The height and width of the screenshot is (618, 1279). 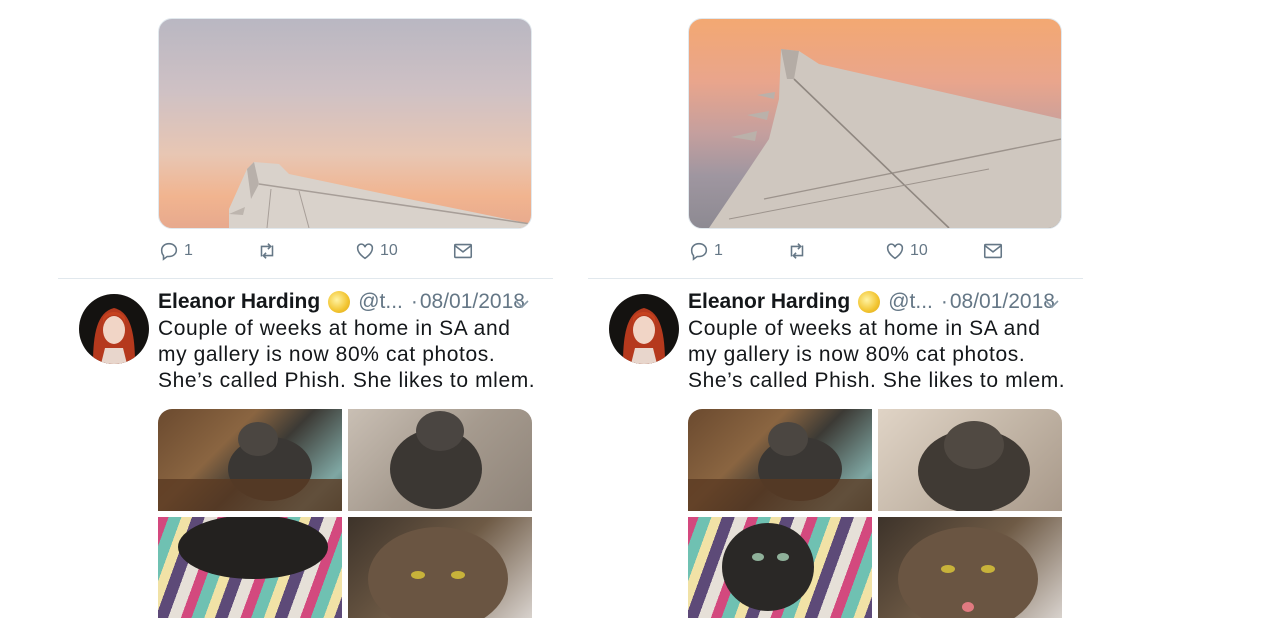 What do you see at coordinates (968, 572) in the screenshot?
I see `cat-mlem-image` at bounding box center [968, 572].